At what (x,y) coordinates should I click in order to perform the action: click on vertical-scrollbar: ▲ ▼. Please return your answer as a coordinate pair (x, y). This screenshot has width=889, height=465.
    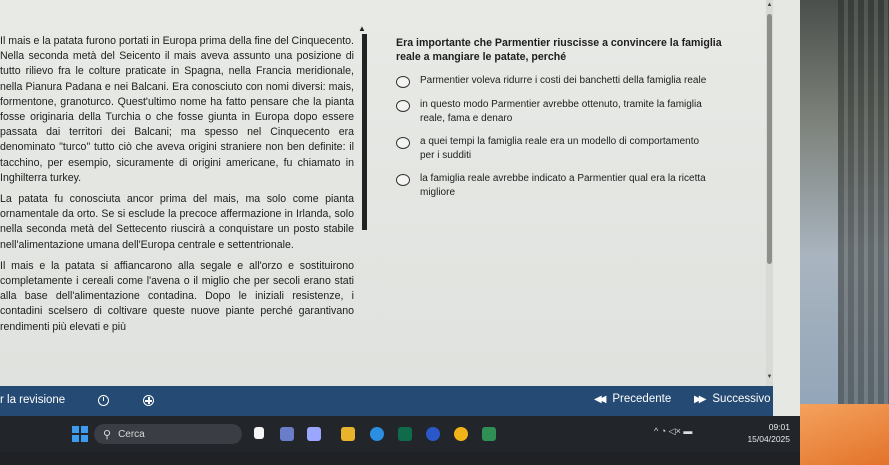
    Looking at the image, I should click on (769, 193).